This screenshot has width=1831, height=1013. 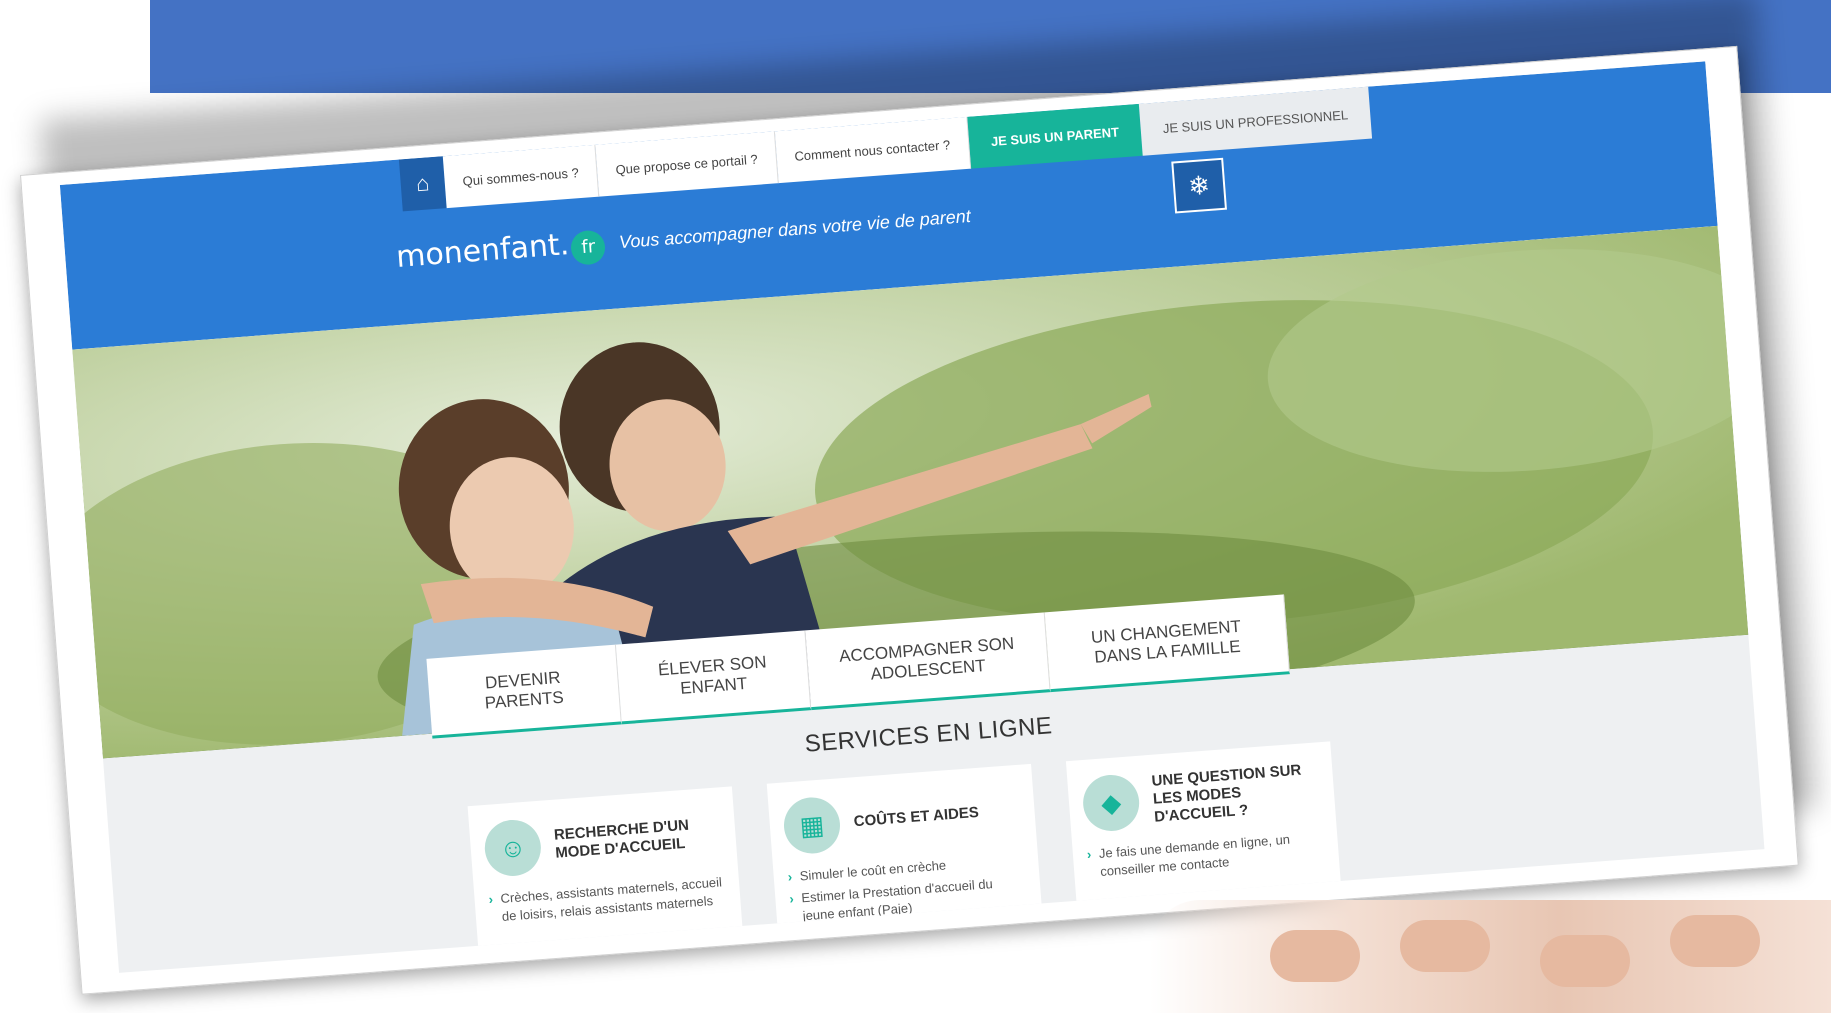 I want to click on nav-link-contact: Comment nous contacter ?, so click(x=872, y=150).